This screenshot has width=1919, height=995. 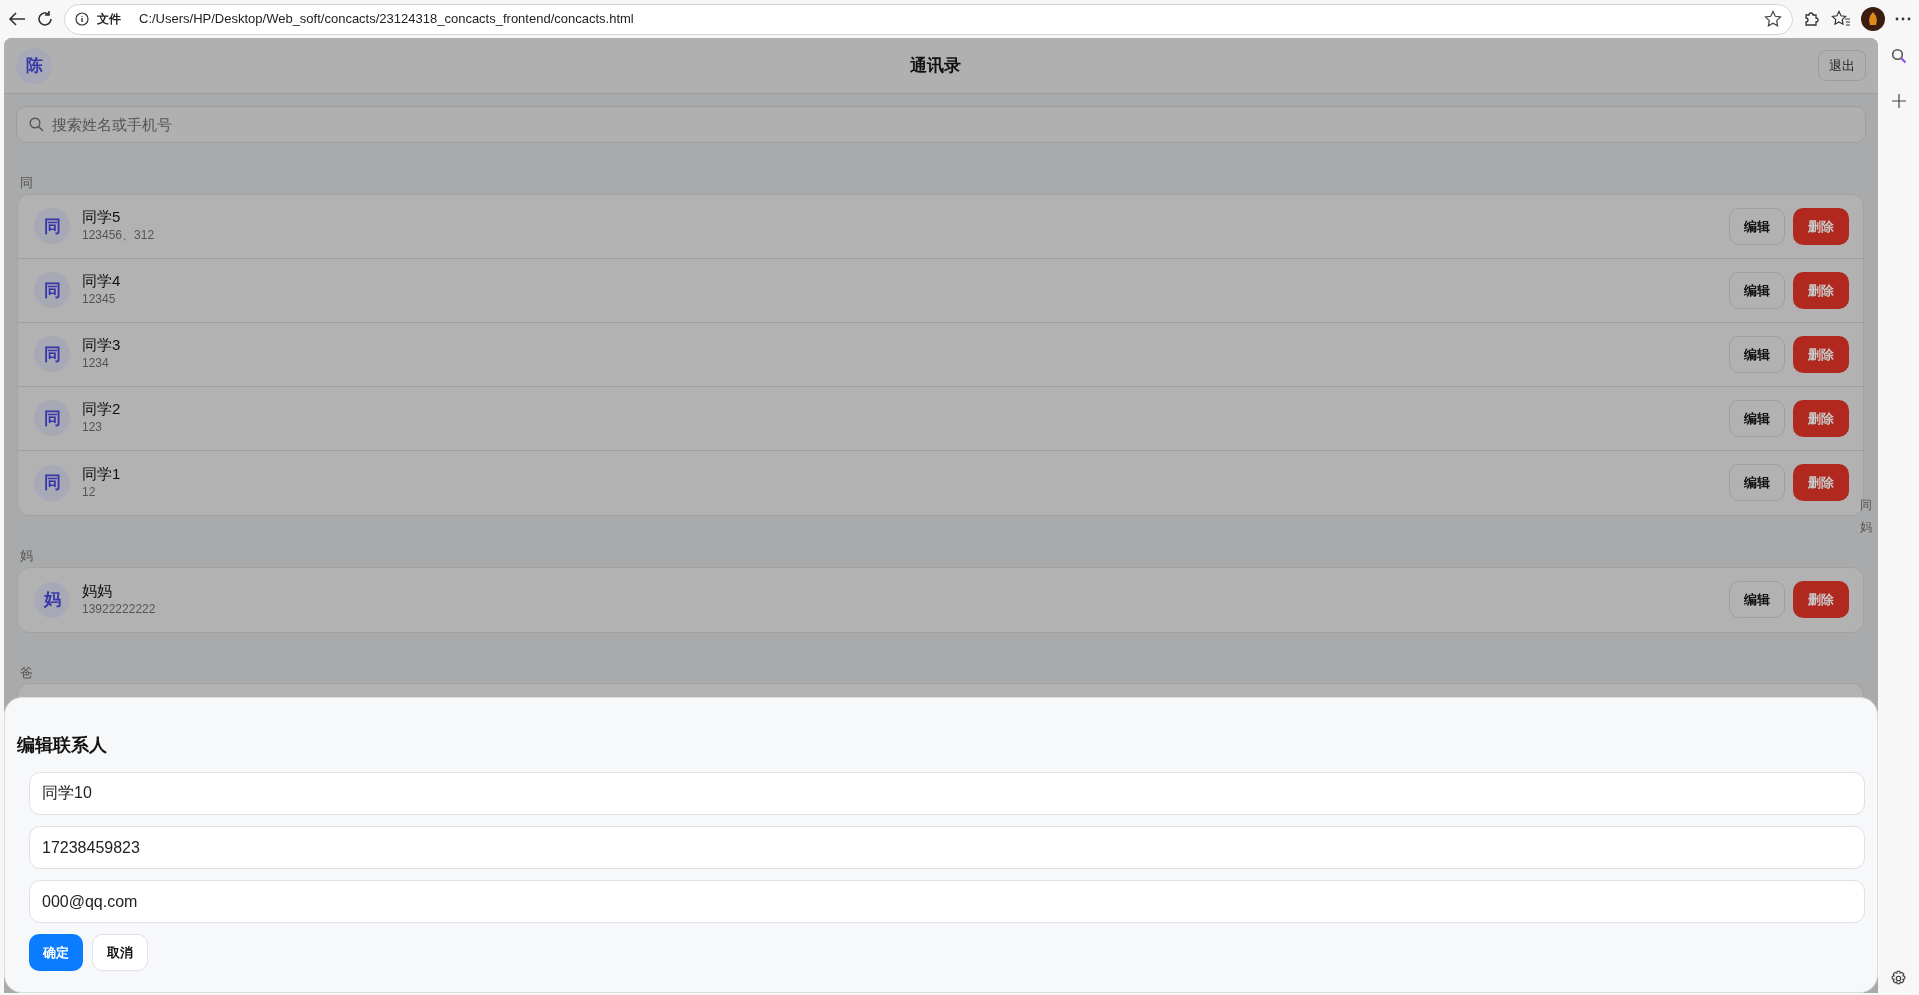 I want to click on input-field: 17238459823, so click(x=947, y=847).